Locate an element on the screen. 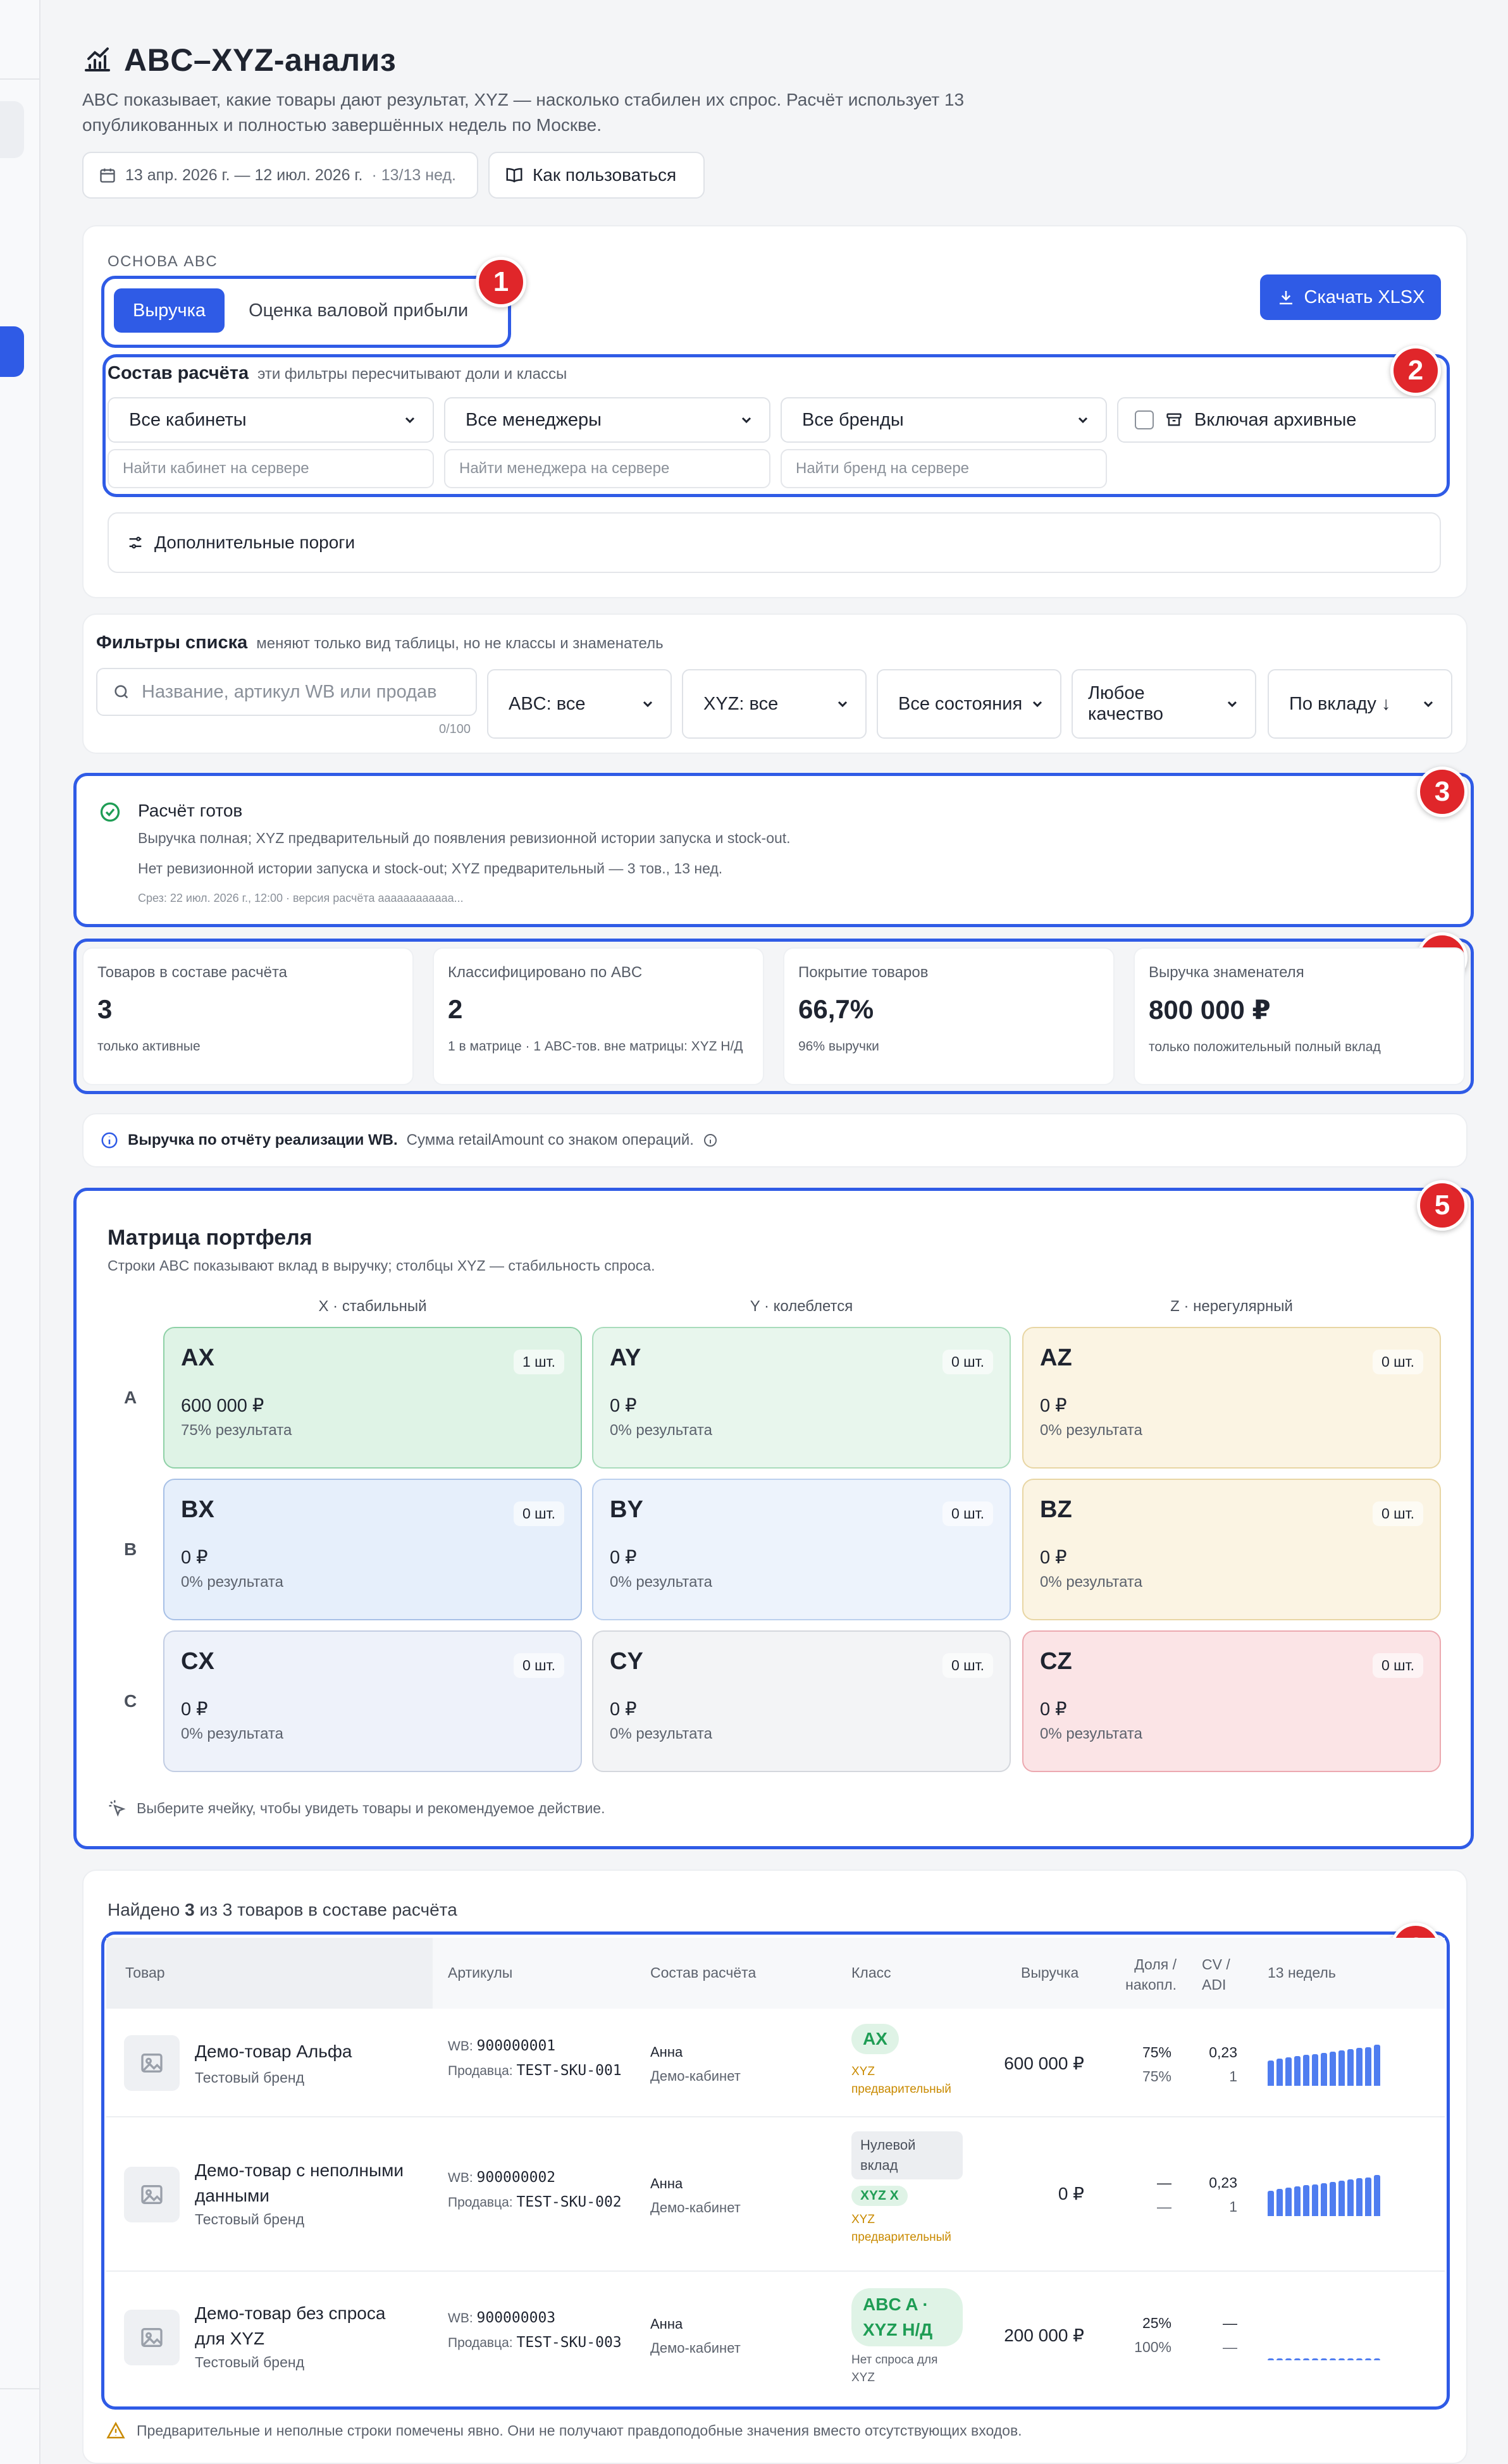  share: 25% is located at coordinates (1156, 2323).